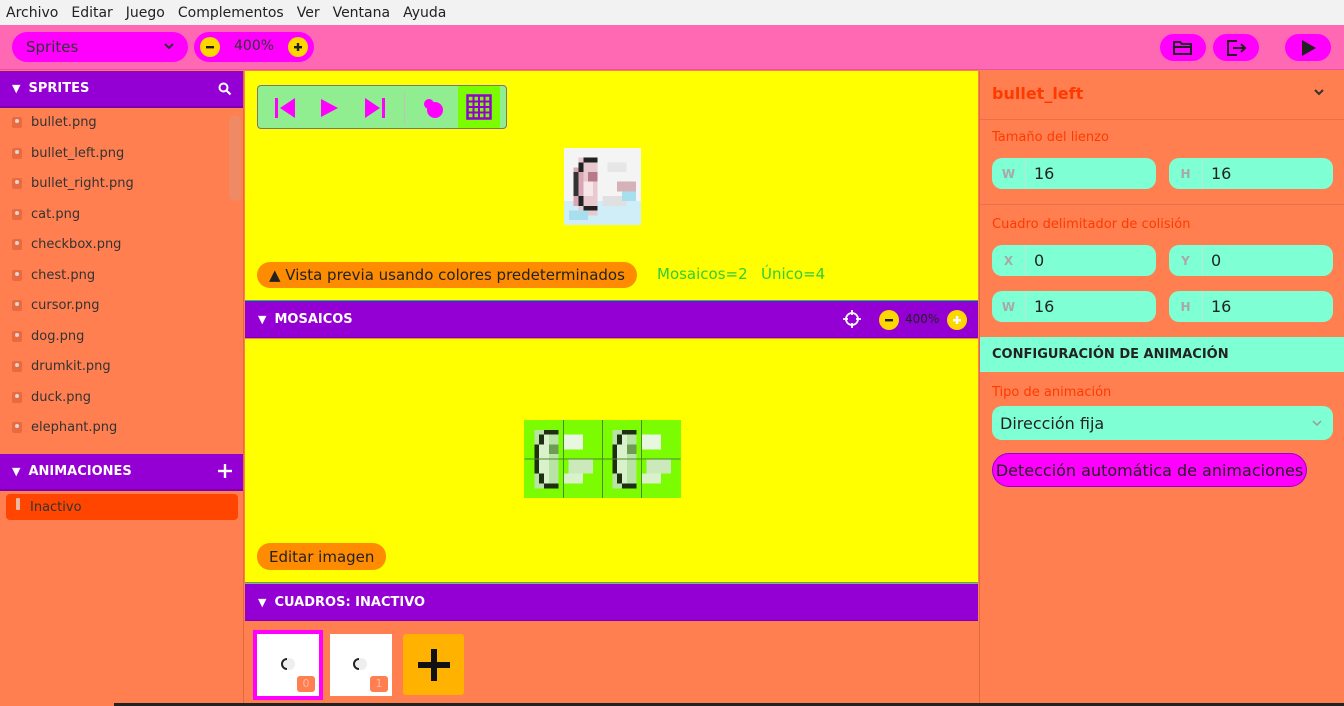 Image resolution: width=1344 pixels, height=706 pixels. I want to click on auto-detect-animations-button: Detección automática de animaciones, so click(1149, 470).